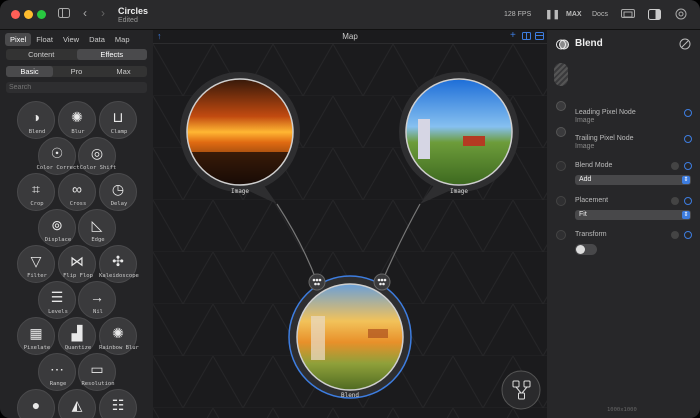 This screenshot has height=418, width=700. Describe the element at coordinates (119, 336) in the screenshot. I see `node-button-rainbow-blur: ✺ Rainbow Blur` at that location.